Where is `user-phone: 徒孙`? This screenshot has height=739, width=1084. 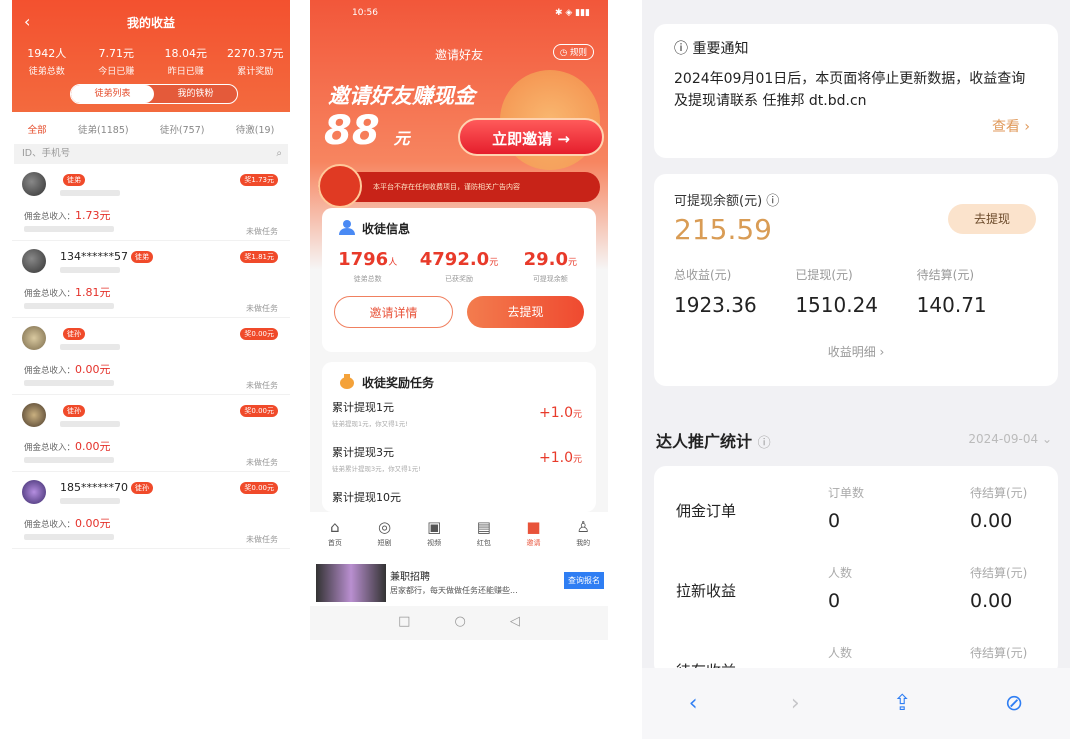 user-phone: 徒孙 is located at coordinates (72, 333).